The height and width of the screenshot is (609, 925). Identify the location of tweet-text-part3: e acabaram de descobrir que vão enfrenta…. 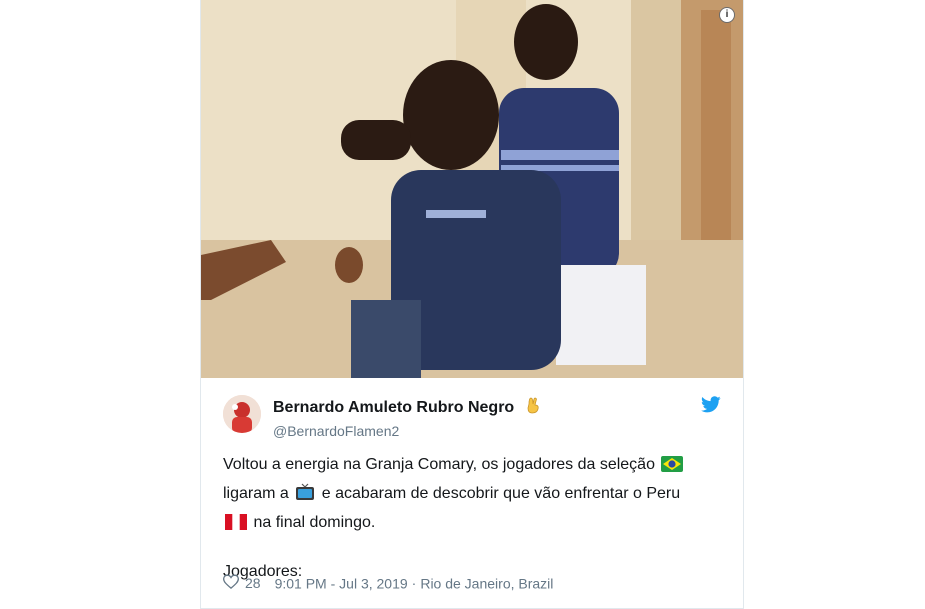
(501, 493).